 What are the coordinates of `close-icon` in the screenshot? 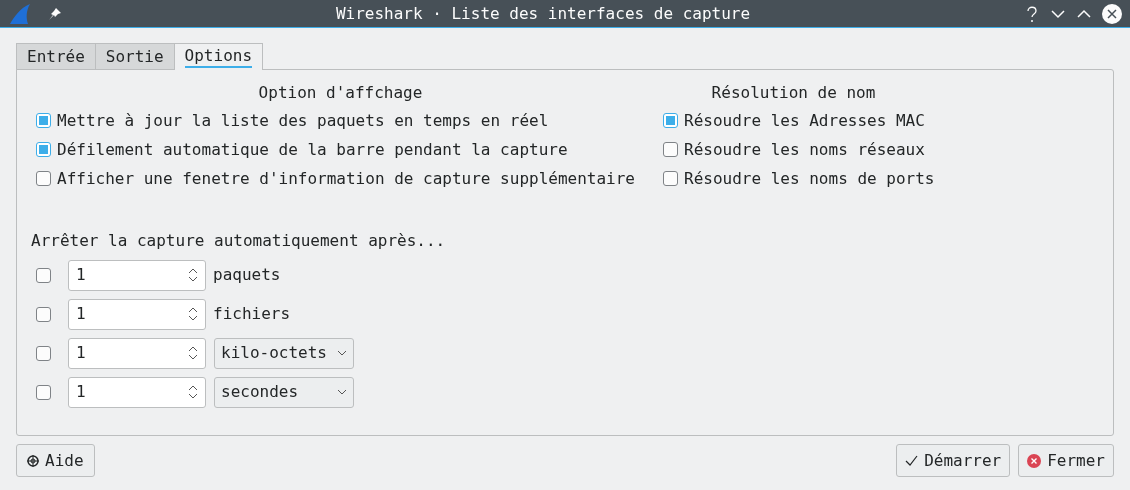 It's located at (1112, 13).